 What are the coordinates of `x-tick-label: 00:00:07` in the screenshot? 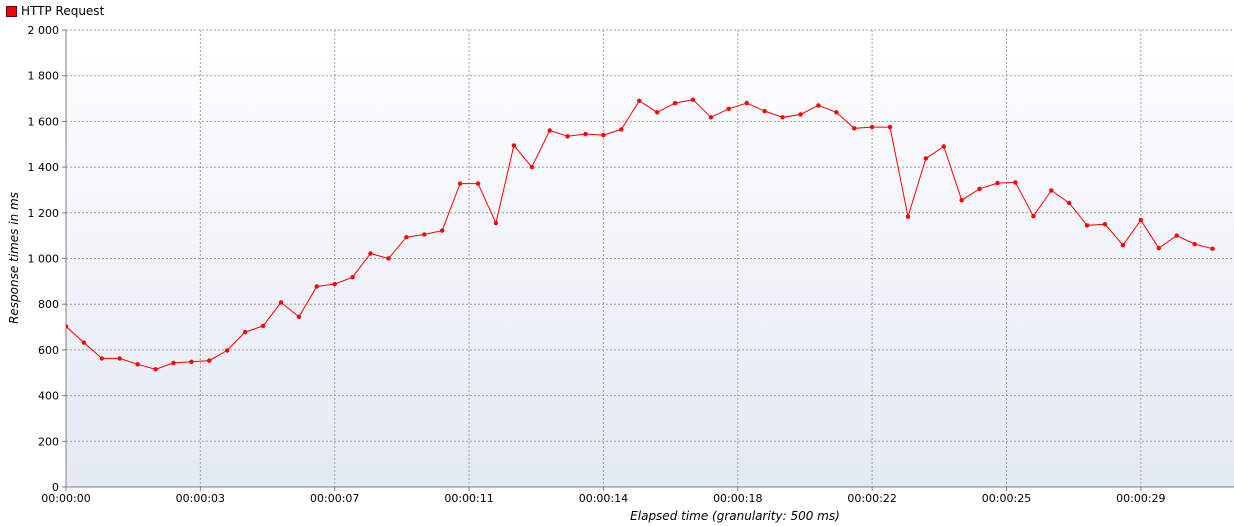 It's located at (334, 498).